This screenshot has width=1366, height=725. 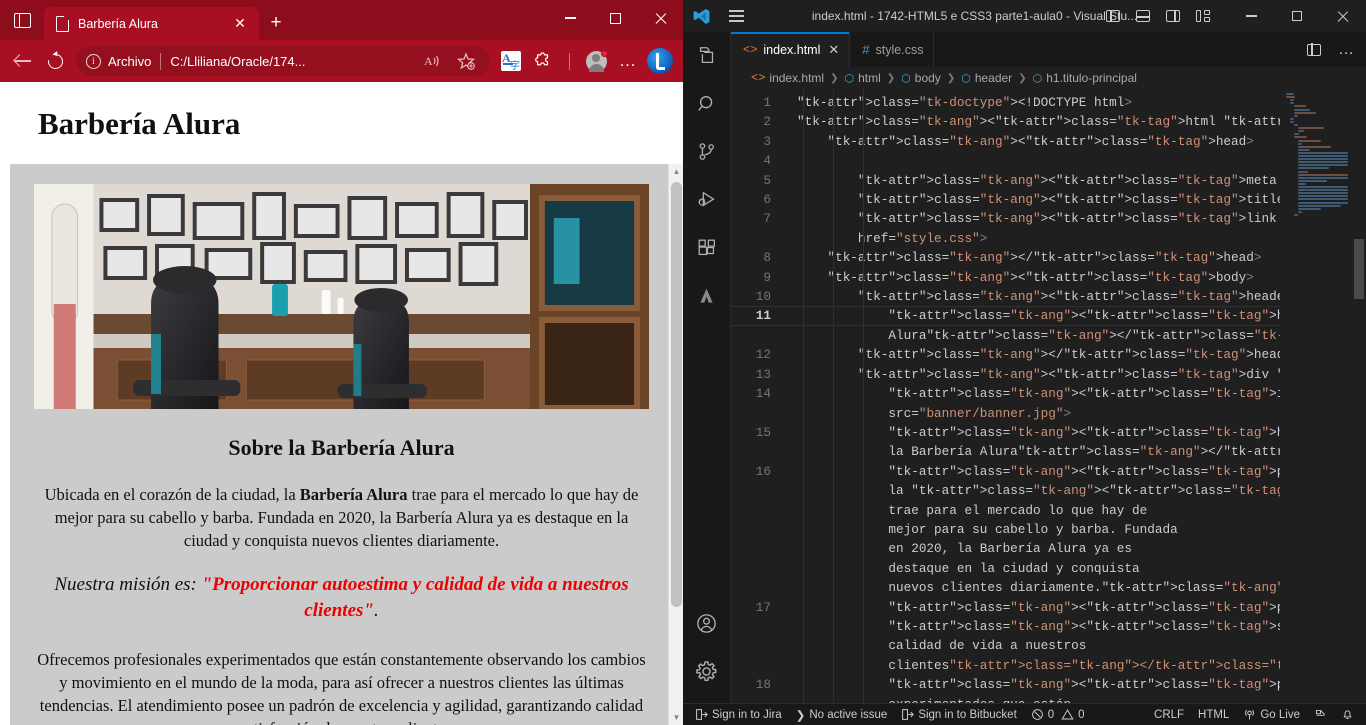 What do you see at coordinates (511, 61) in the screenshot?
I see `translate-button: A字` at bounding box center [511, 61].